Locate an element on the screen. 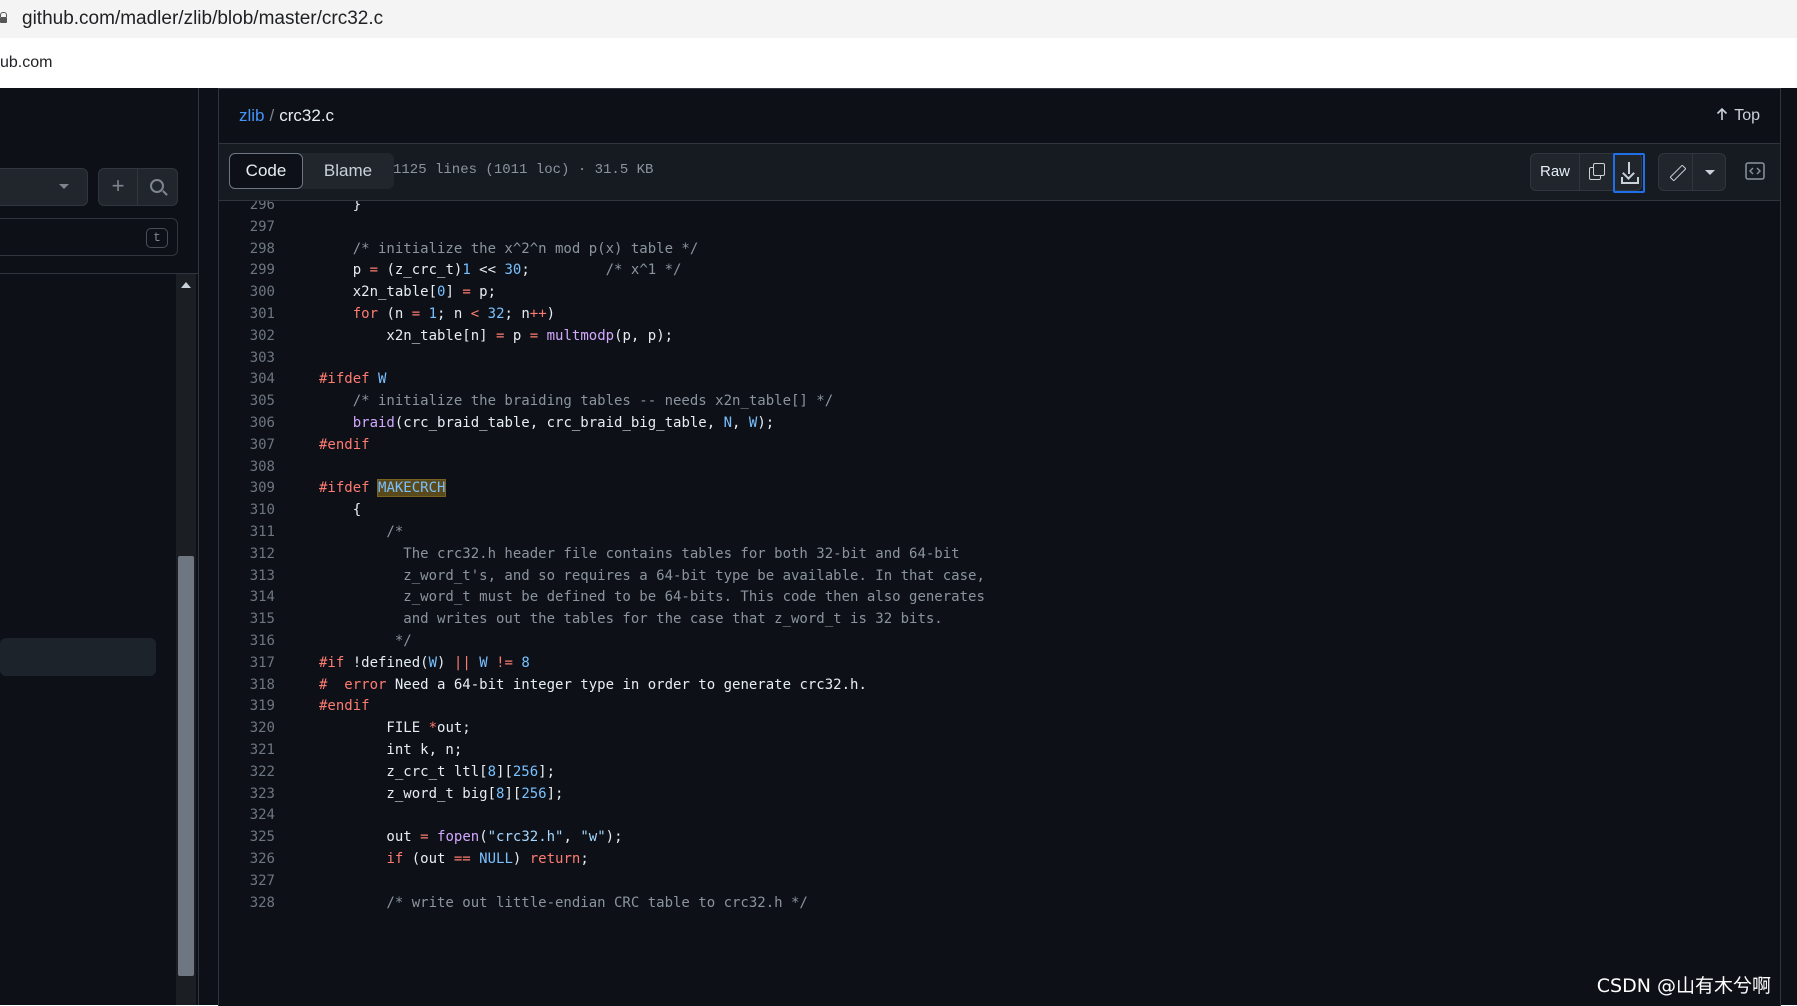  add-file-button: + is located at coordinates (118, 187).